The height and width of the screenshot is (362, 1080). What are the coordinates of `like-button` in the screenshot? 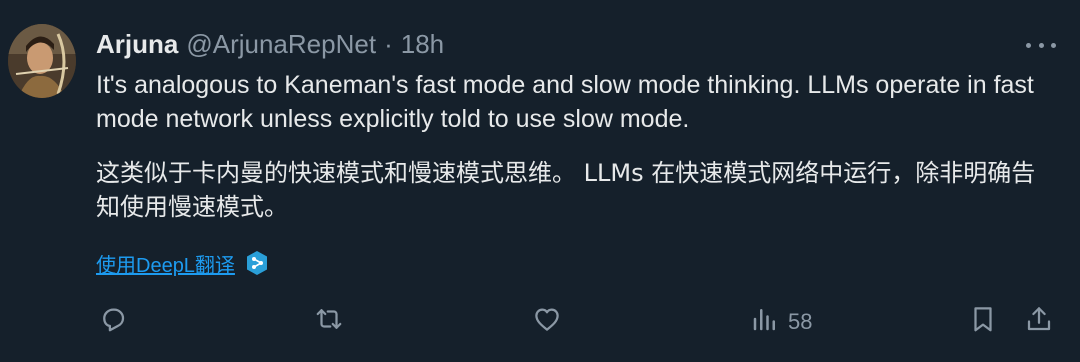 It's located at (547, 322).